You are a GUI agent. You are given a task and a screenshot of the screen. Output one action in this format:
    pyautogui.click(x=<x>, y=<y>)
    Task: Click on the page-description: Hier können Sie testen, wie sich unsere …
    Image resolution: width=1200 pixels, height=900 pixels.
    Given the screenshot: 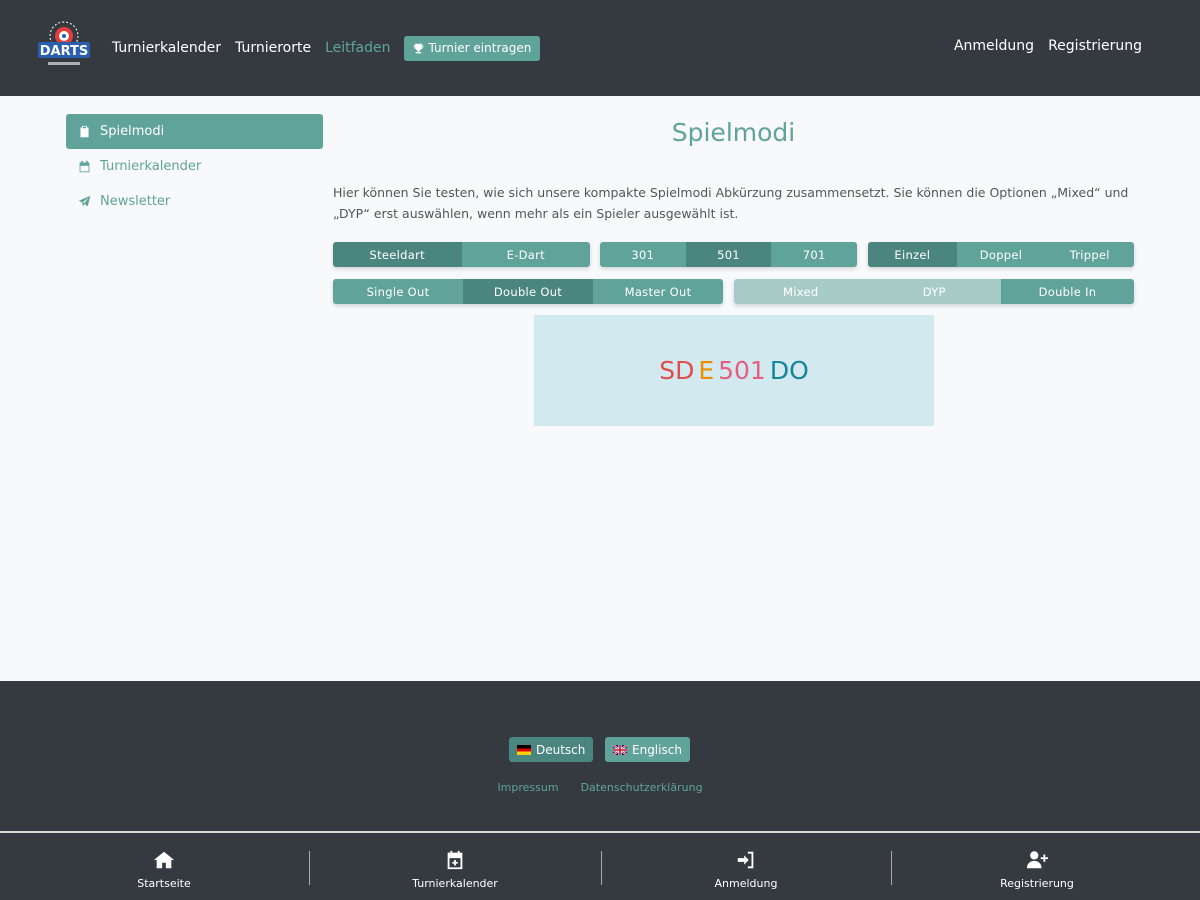 What is the action you would take?
    pyautogui.click(x=731, y=203)
    